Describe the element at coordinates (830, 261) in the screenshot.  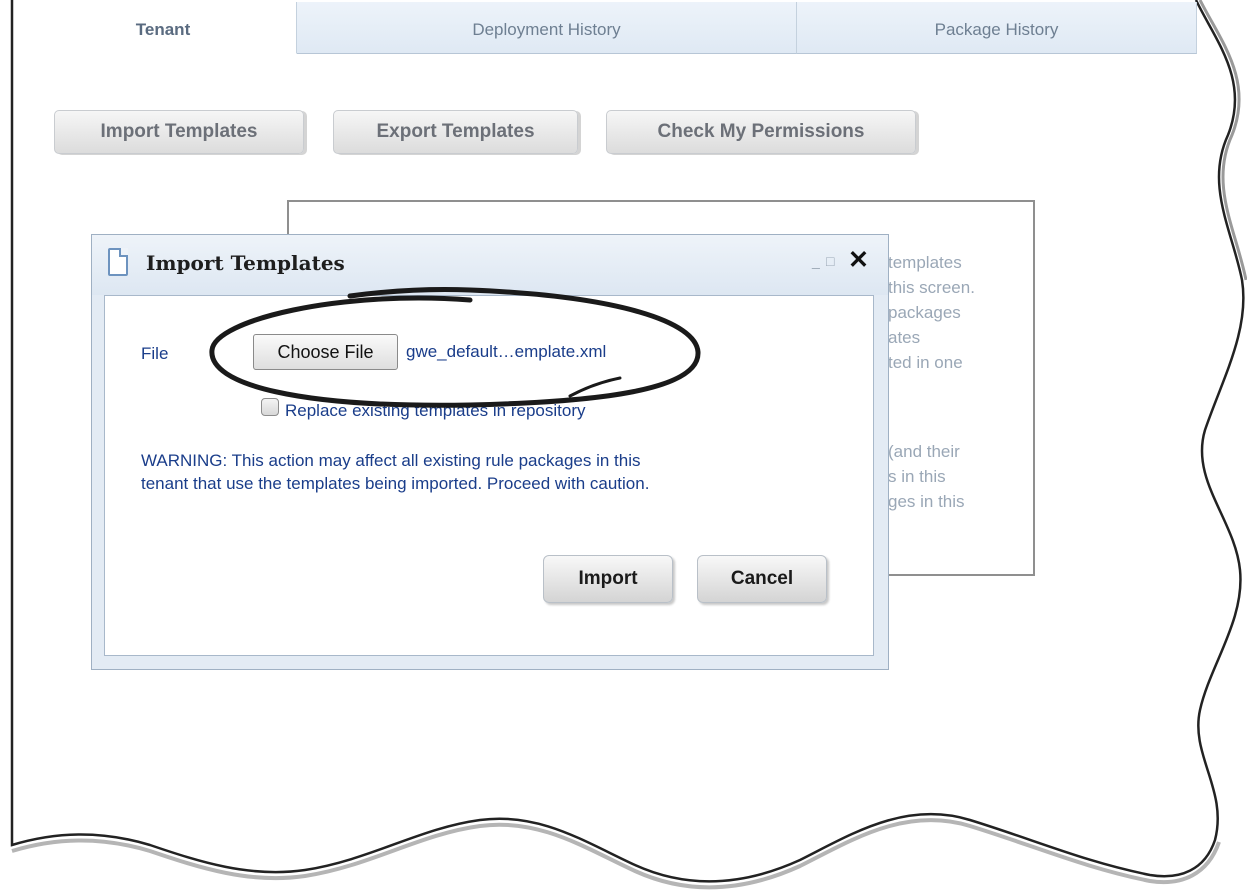
I see `maximize-icon: □` at that location.